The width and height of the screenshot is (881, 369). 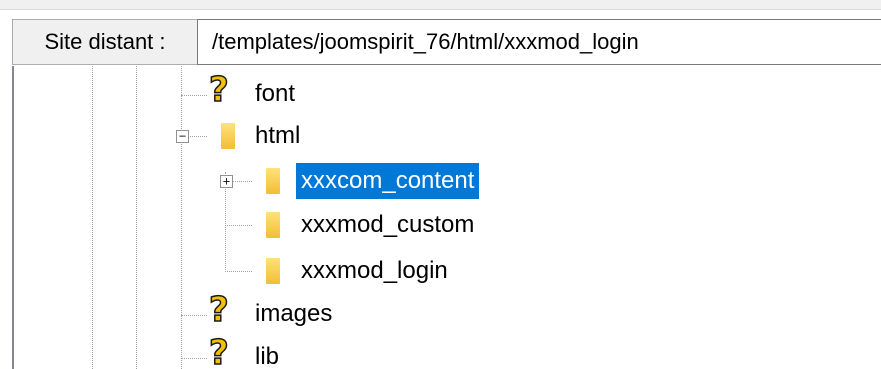 I want to click on tree-item-xxxcom-content: xxxcom_content, so click(x=447, y=181).